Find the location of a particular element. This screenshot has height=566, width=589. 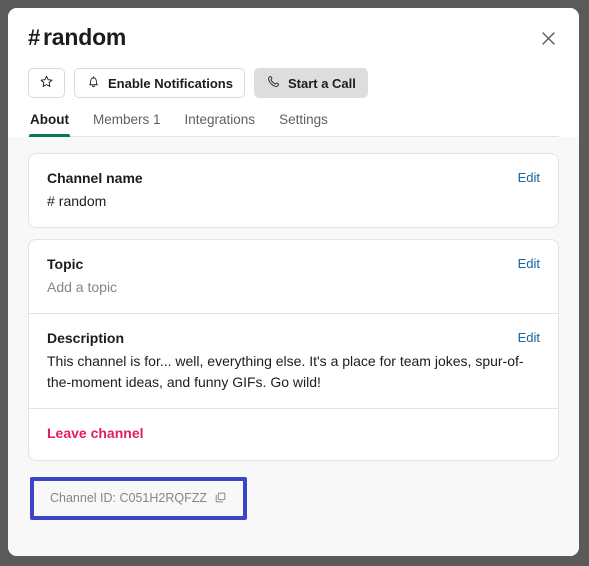

edit-channel-name-button: Edit is located at coordinates (529, 178).